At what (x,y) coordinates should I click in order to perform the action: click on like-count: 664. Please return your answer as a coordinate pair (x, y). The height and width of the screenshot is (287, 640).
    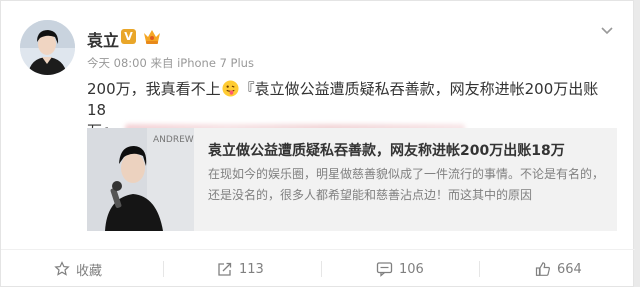
    Looking at the image, I should click on (569, 269).